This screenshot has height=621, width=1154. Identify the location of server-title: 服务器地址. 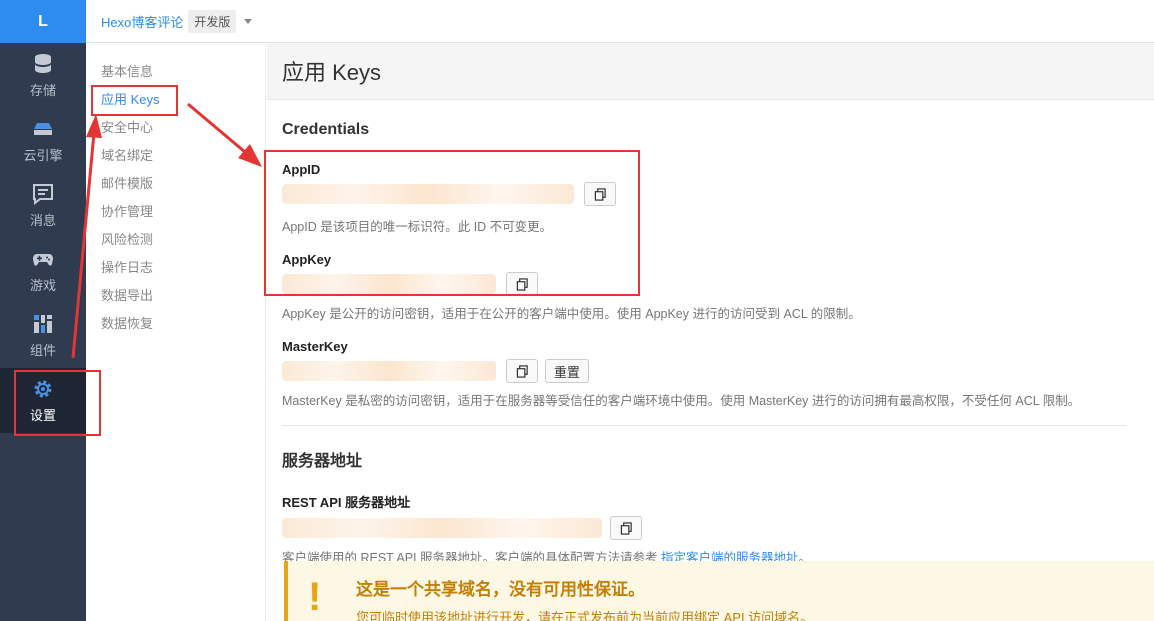
(322, 461).